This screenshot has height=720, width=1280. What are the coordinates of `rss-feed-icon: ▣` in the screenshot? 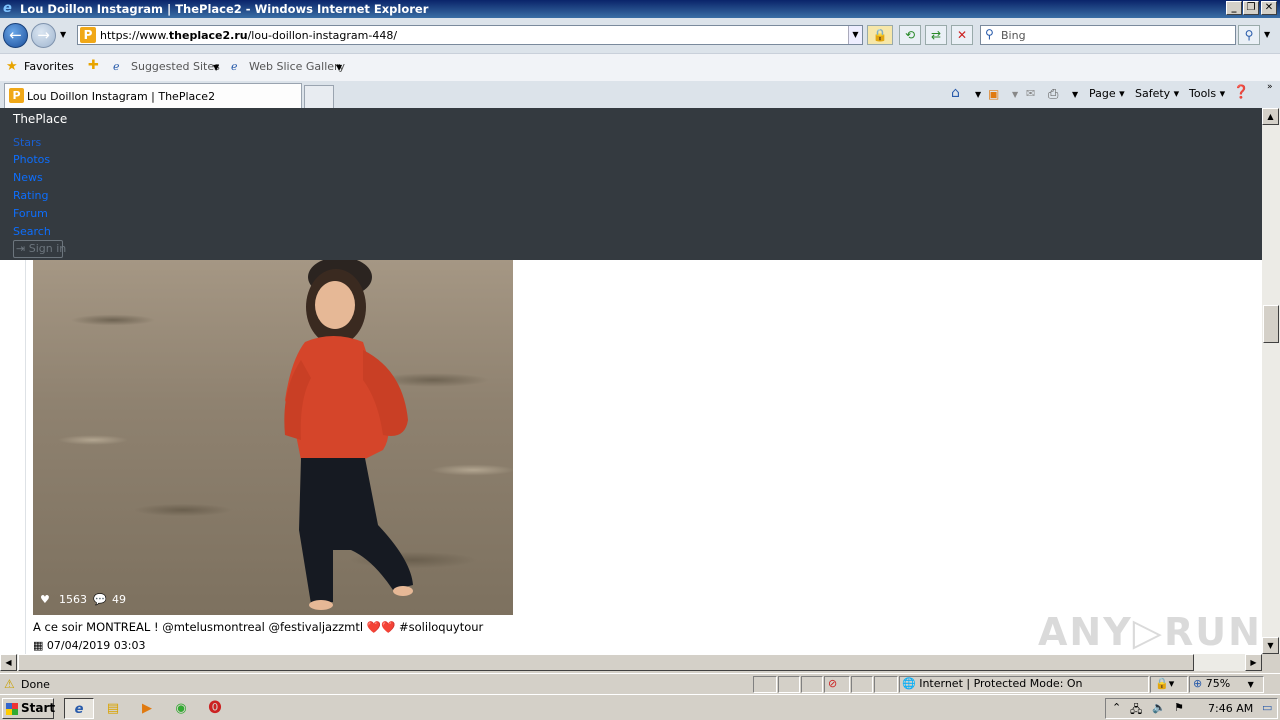 It's located at (993, 94).